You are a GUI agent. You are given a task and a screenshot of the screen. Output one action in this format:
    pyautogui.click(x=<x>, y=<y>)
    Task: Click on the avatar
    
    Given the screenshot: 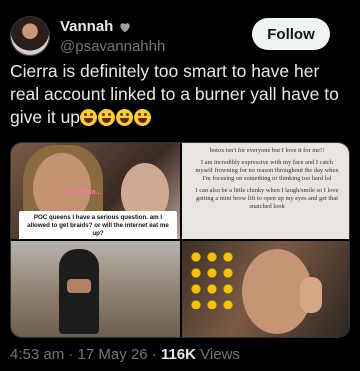 What is the action you would take?
    pyautogui.click(x=30, y=36)
    